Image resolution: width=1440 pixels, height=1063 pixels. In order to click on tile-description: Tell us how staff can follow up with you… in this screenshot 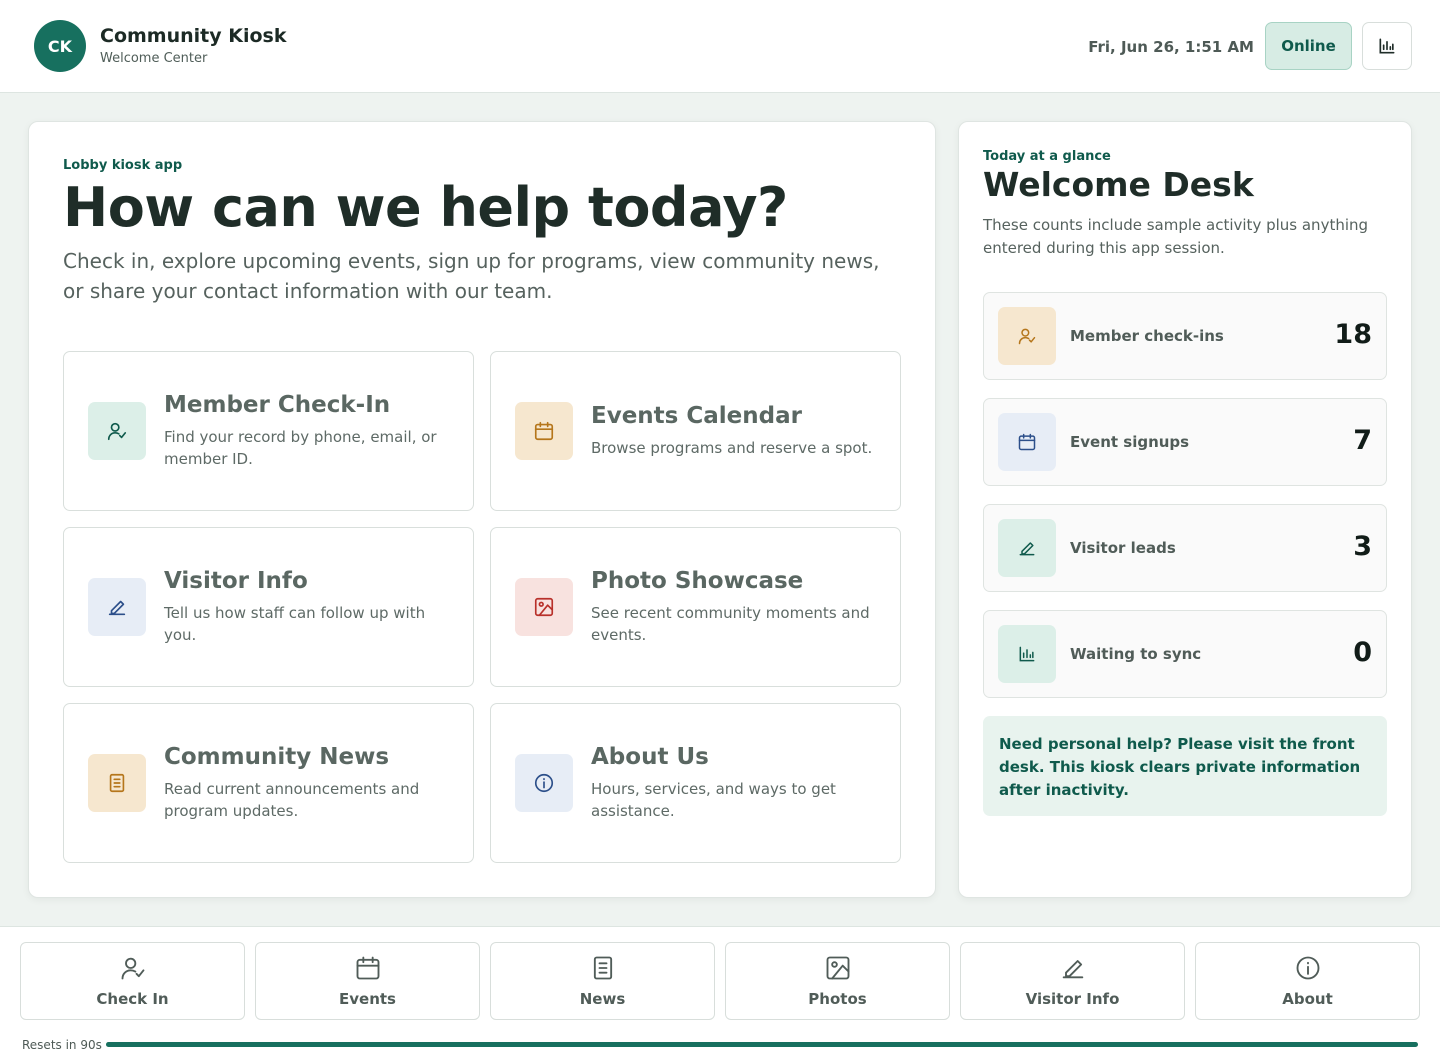, I will do `click(295, 624)`.